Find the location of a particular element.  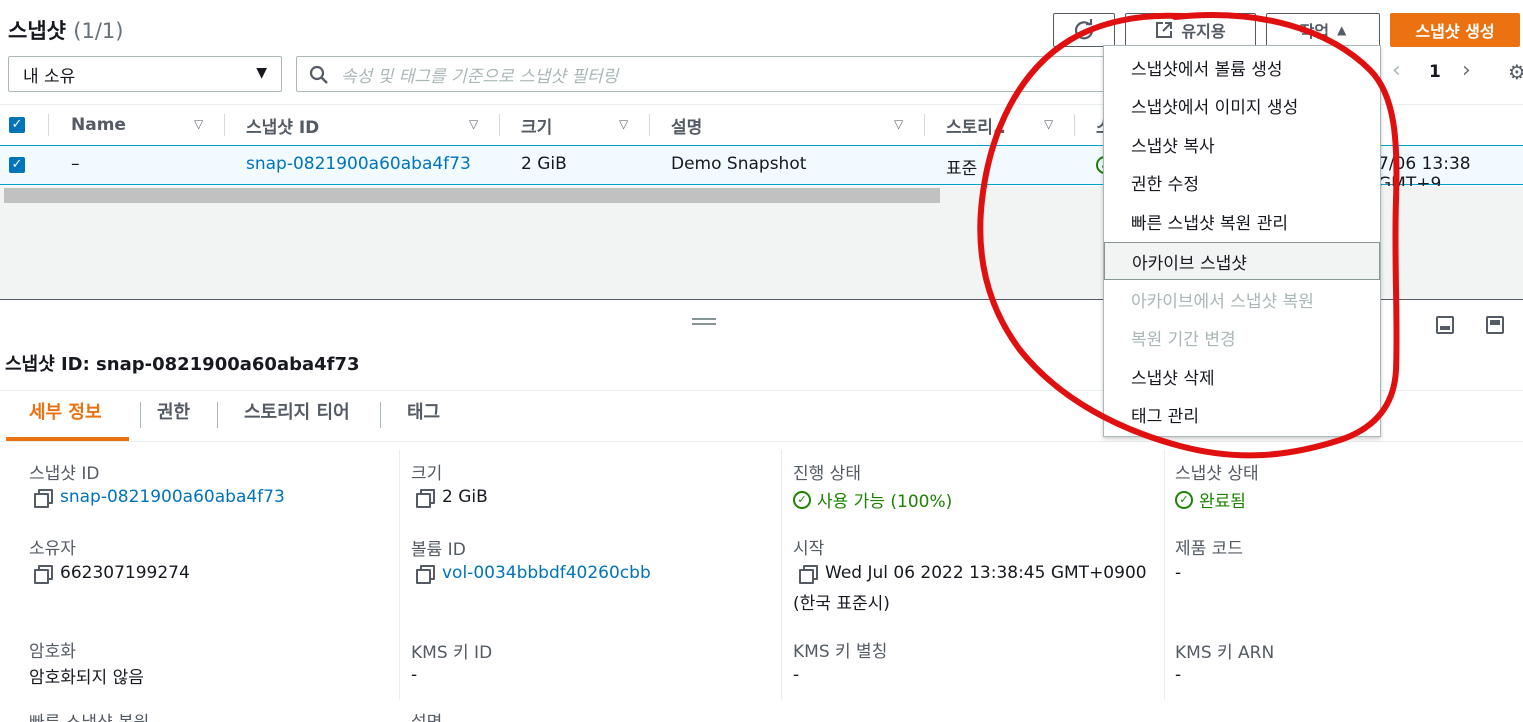

caret-up-icon: ▲ is located at coordinates (1342, 30).